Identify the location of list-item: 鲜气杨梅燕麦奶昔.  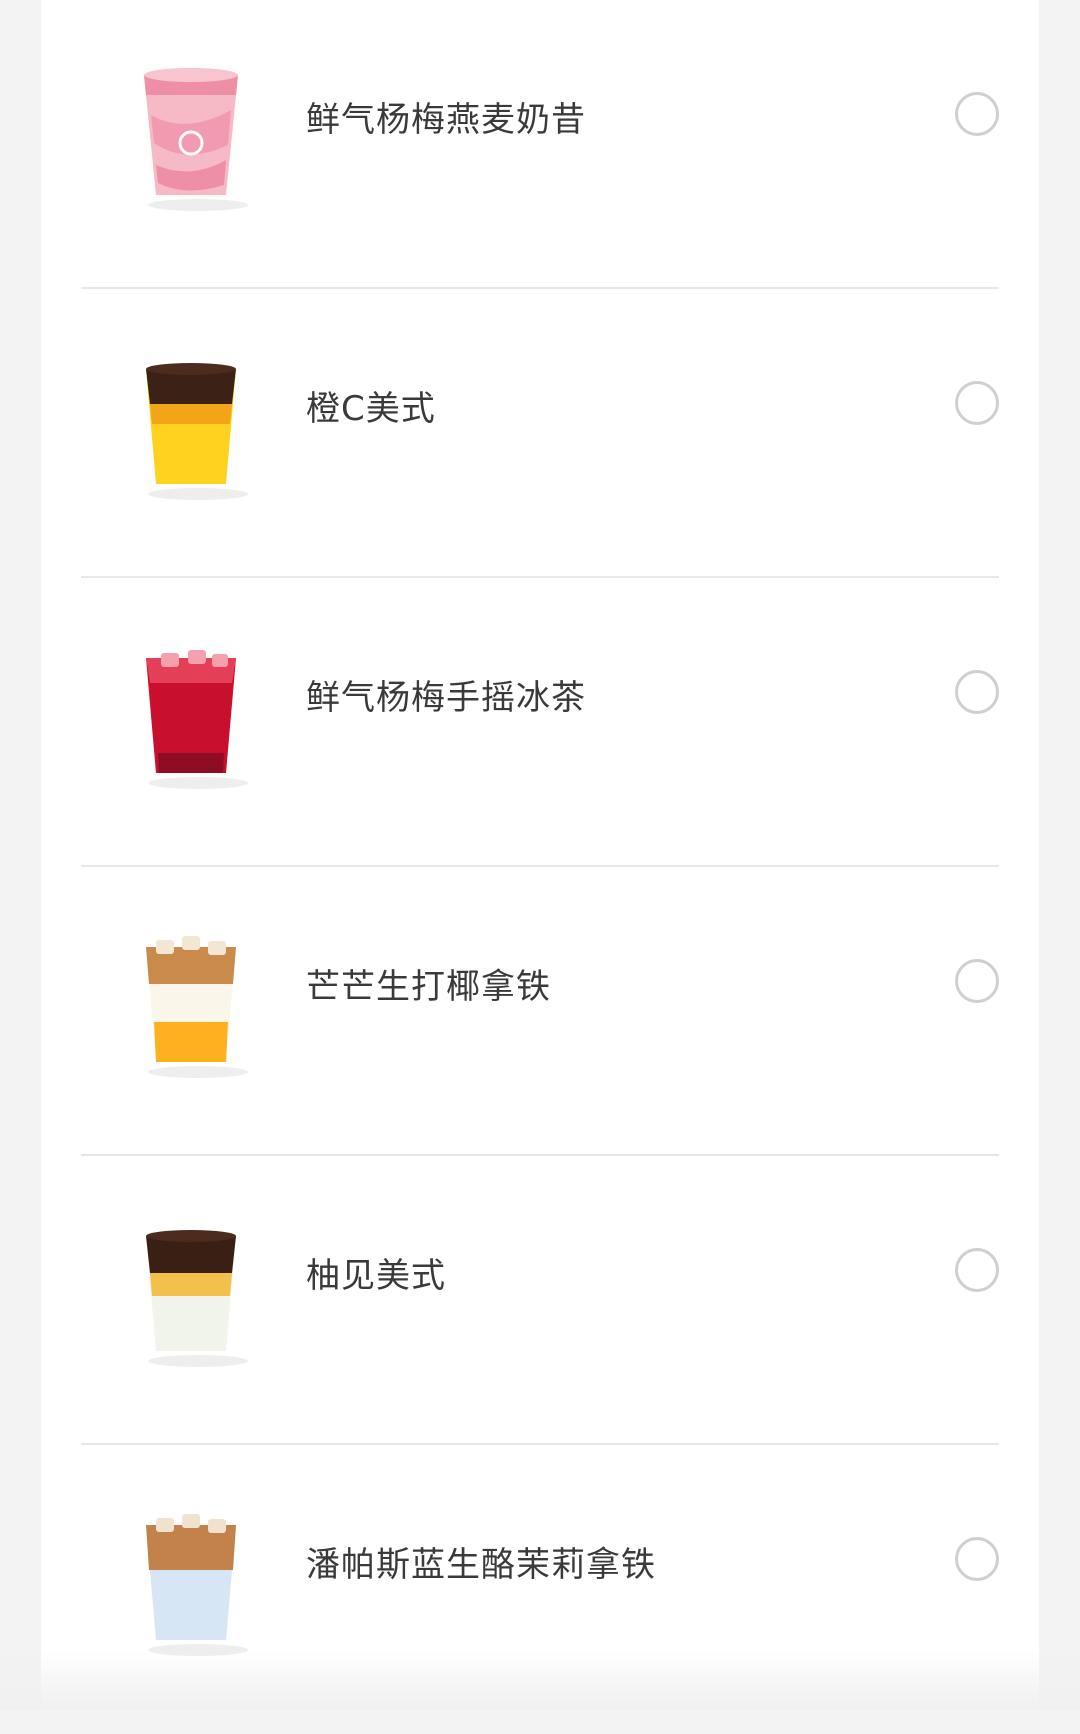
(540, 144).